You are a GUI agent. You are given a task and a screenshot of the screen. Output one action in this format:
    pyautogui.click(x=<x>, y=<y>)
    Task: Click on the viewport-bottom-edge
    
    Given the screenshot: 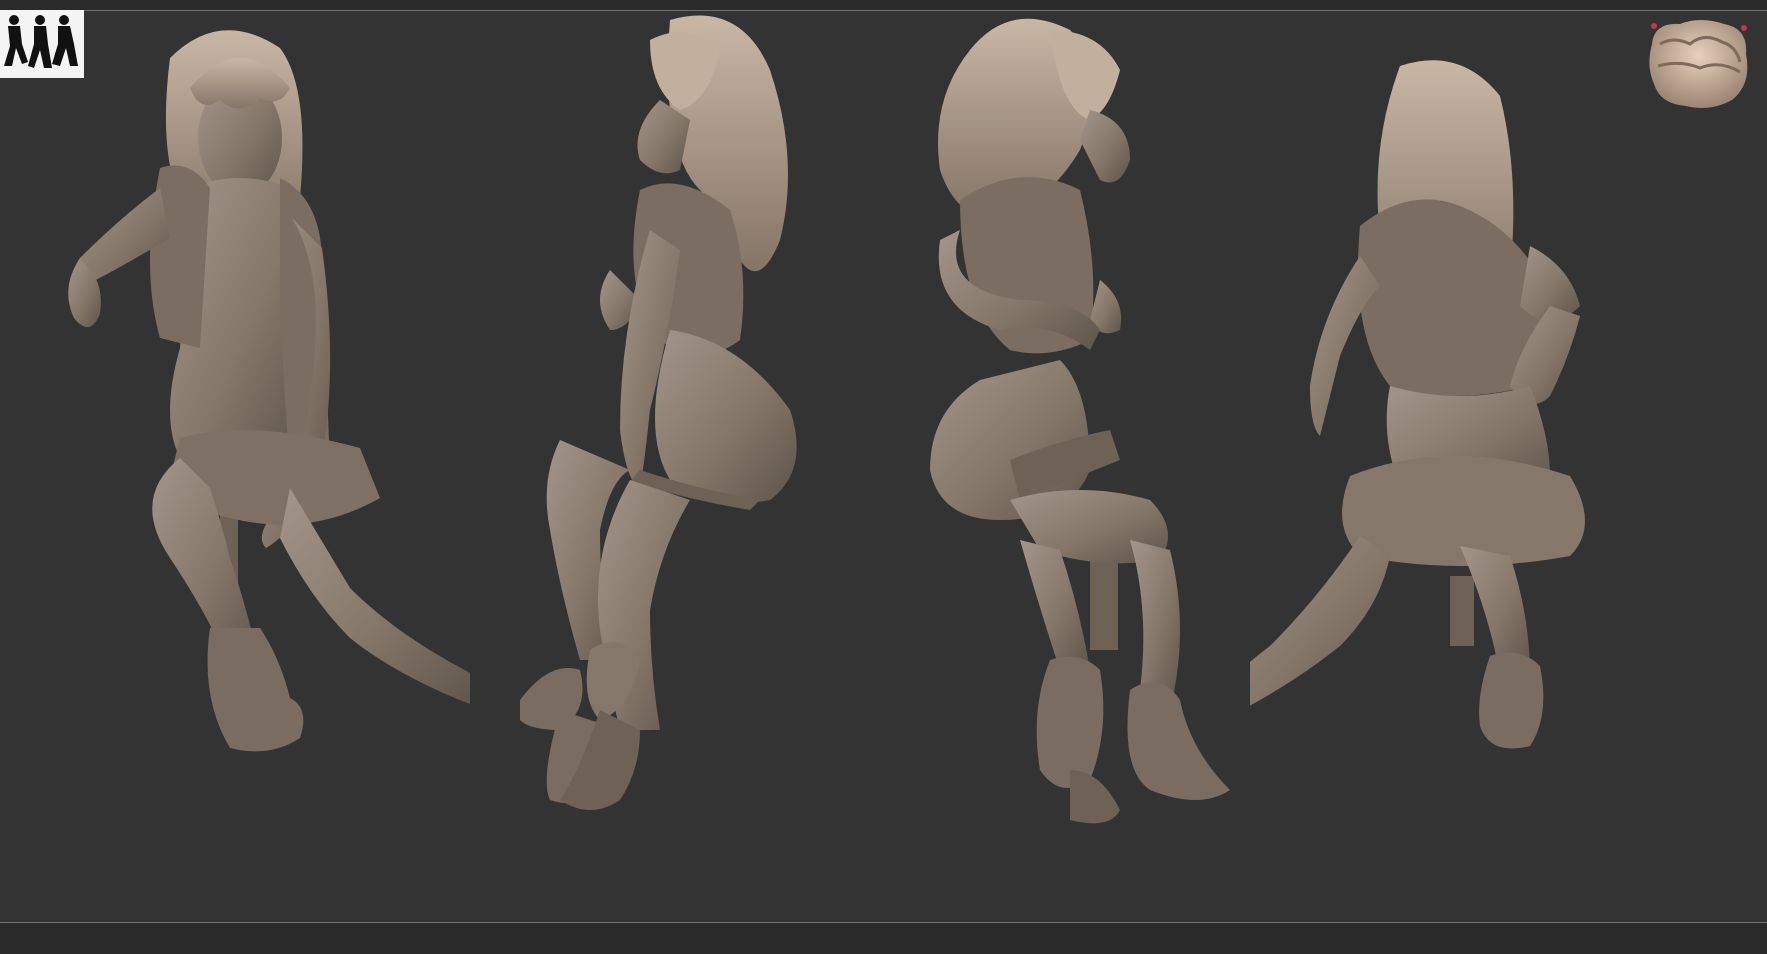 What is the action you would take?
    pyautogui.click(x=883, y=938)
    